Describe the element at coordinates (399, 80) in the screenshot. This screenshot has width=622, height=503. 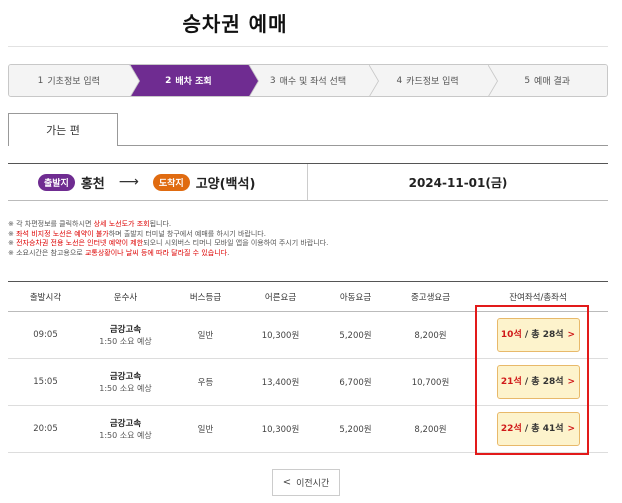
I see `step-number: 4` at that location.